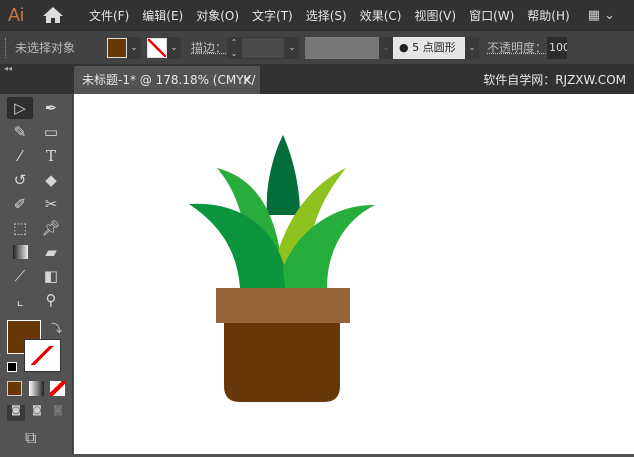 This screenshot has height=457, width=634. What do you see at coordinates (20, 276) in the screenshot?
I see `eyedropper-tool-icon: ⟋` at bounding box center [20, 276].